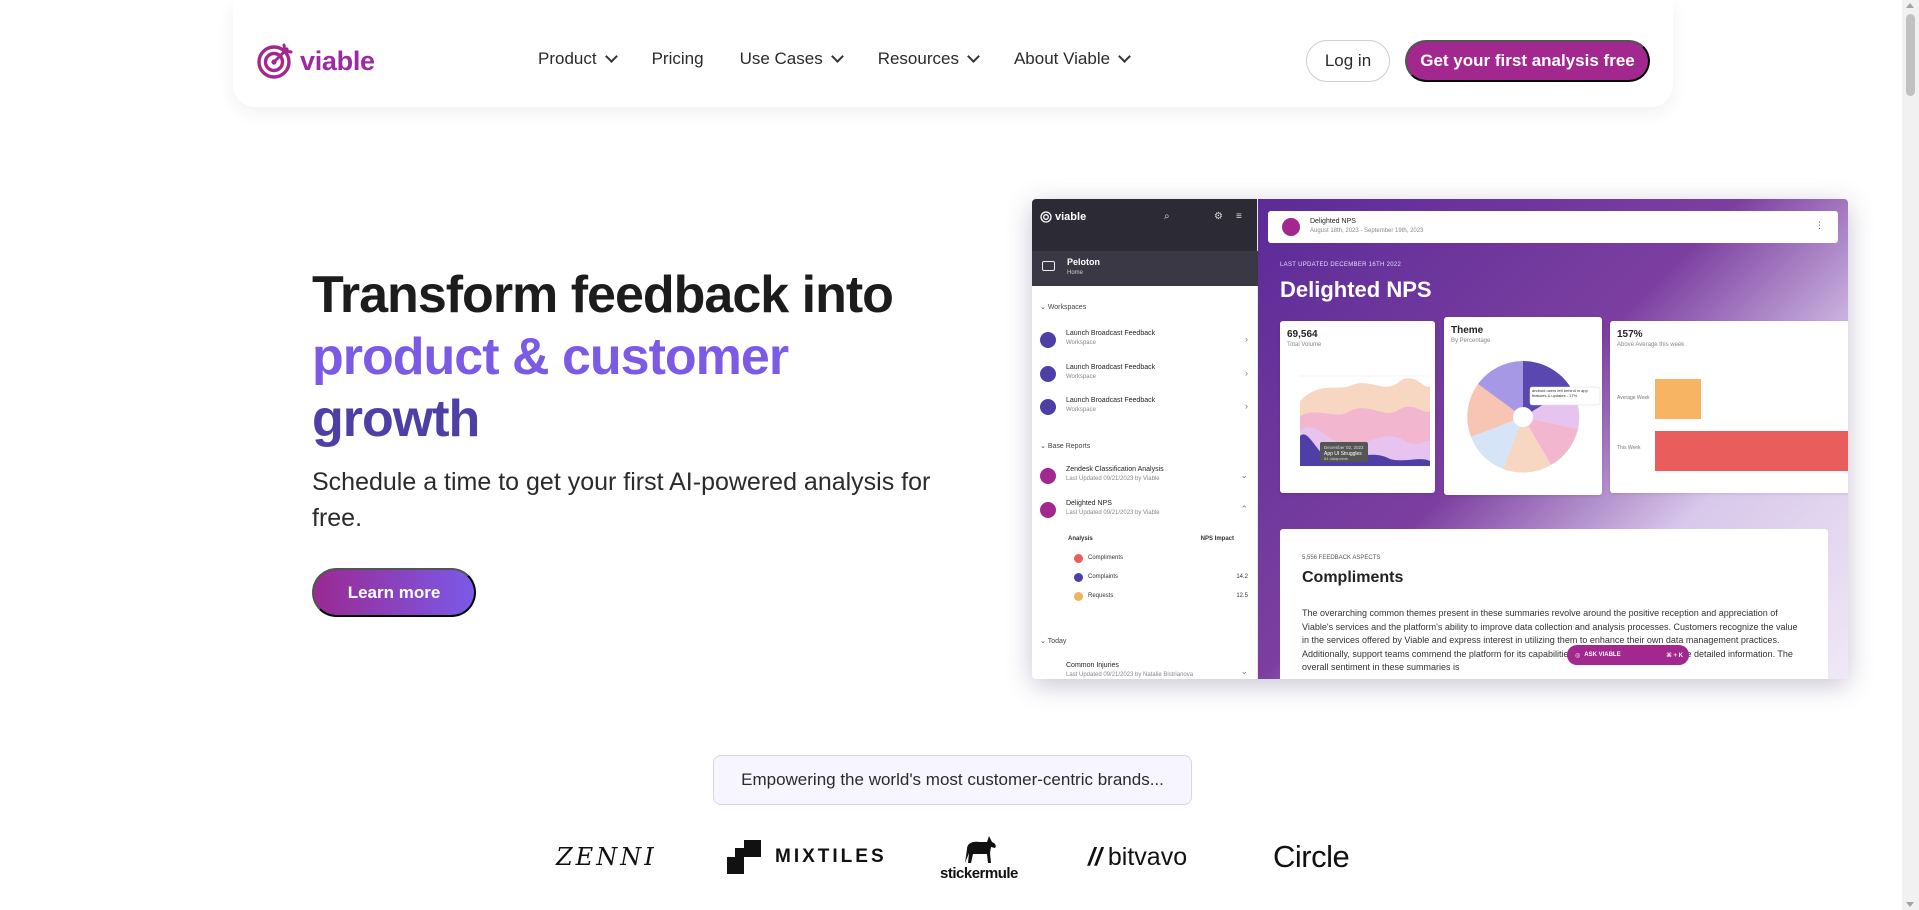 The height and width of the screenshot is (910, 1919). Describe the element at coordinates (1218, 216) in the screenshot. I see `gear-icon: ⚙` at that location.